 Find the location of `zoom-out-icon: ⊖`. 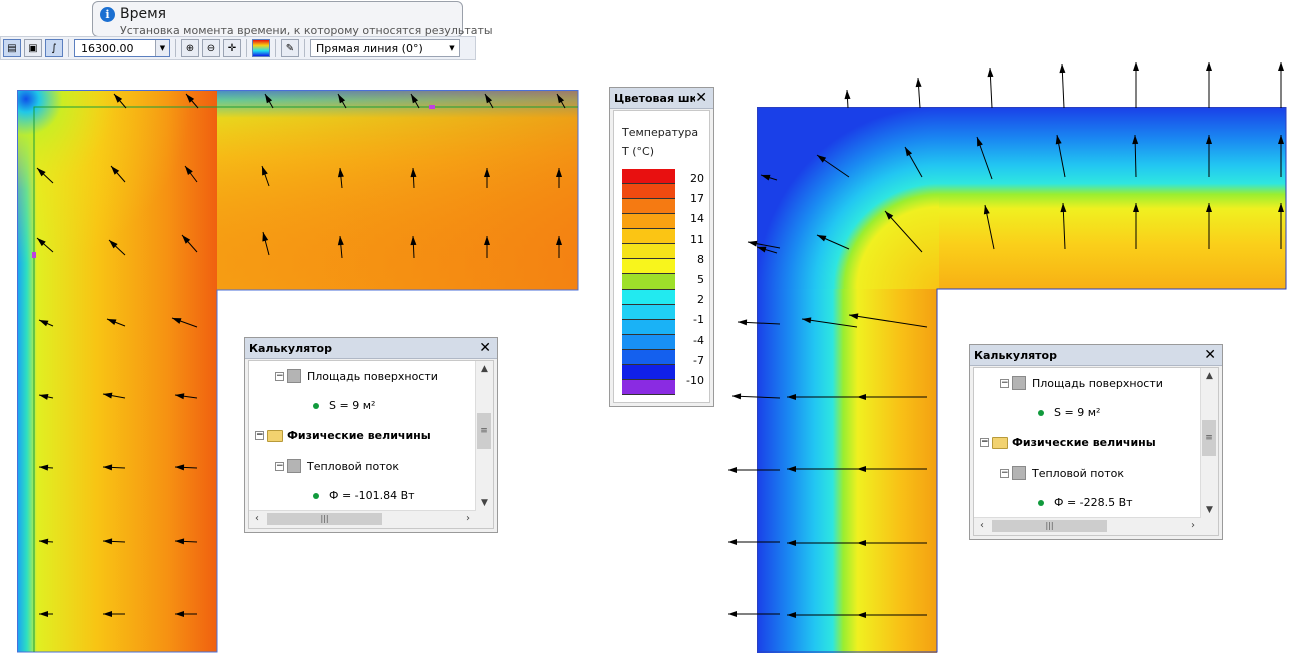

zoom-out-icon: ⊖ is located at coordinates (211, 48).